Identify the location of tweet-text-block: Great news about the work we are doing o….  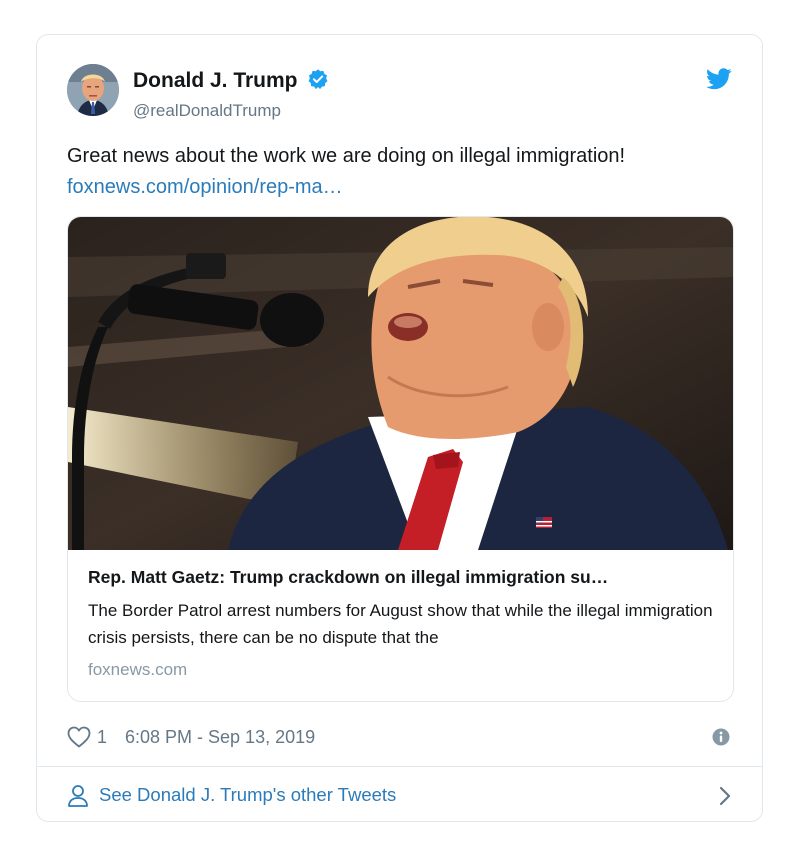
(399, 172).